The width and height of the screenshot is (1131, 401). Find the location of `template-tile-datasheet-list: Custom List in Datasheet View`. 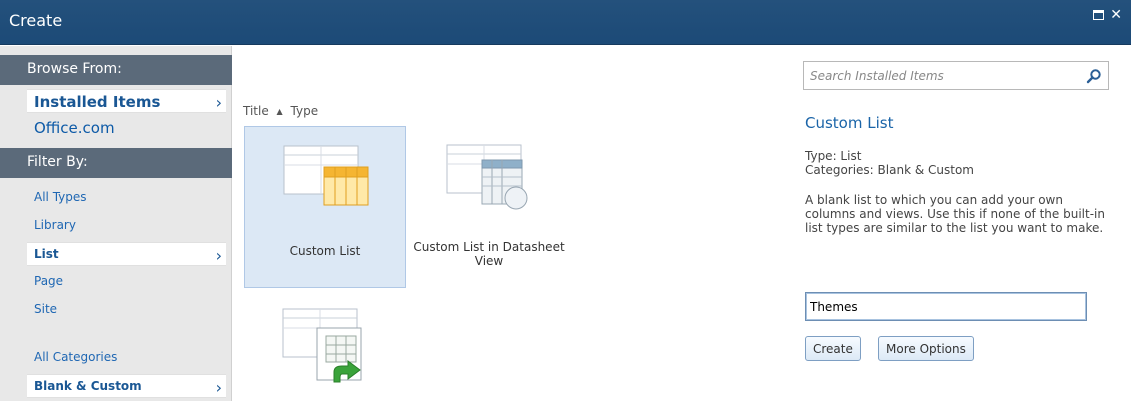

template-tile-datasheet-list: Custom List in Datasheet View is located at coordinates (489, 207).